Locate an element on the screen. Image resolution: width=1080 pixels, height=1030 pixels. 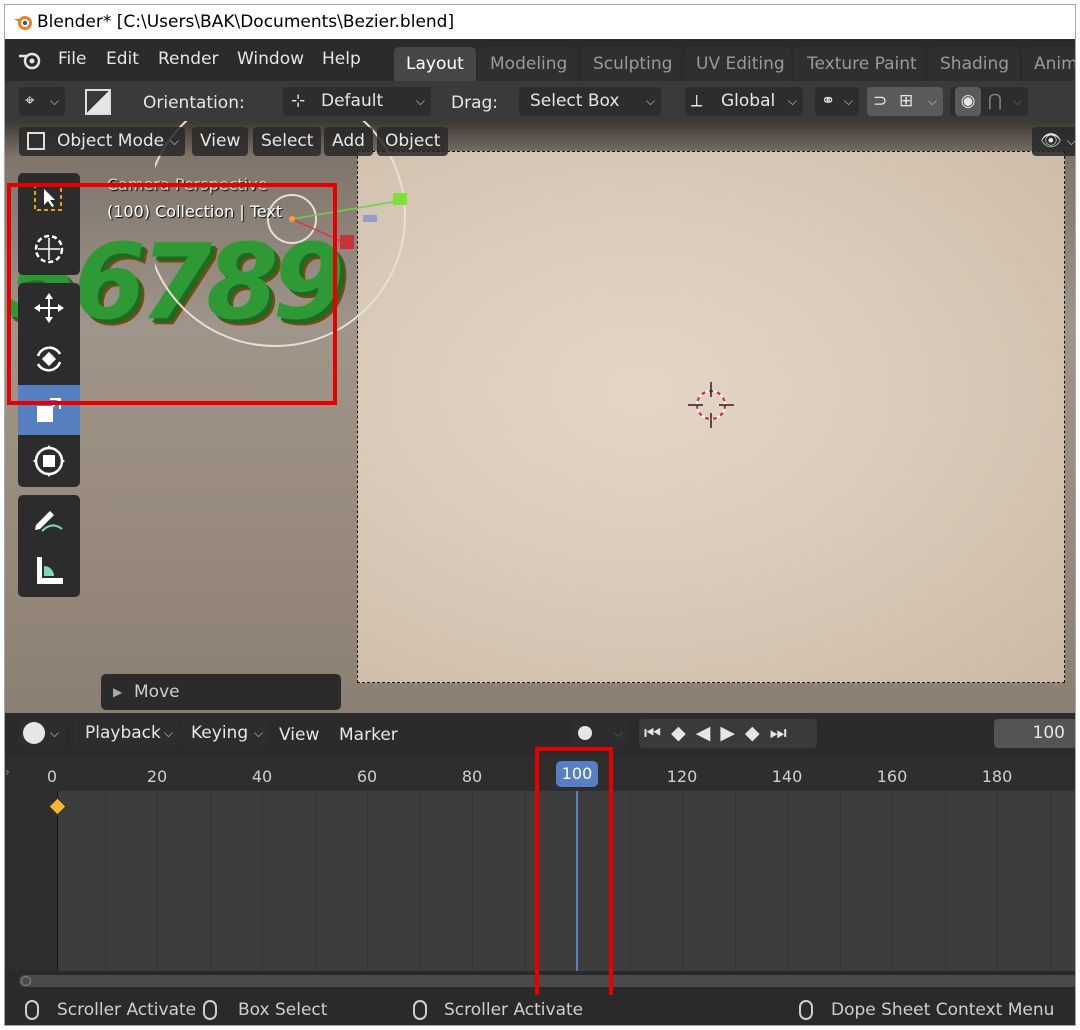
prev-keyframe-icon: ◆ is located at coordinates (683, 733).